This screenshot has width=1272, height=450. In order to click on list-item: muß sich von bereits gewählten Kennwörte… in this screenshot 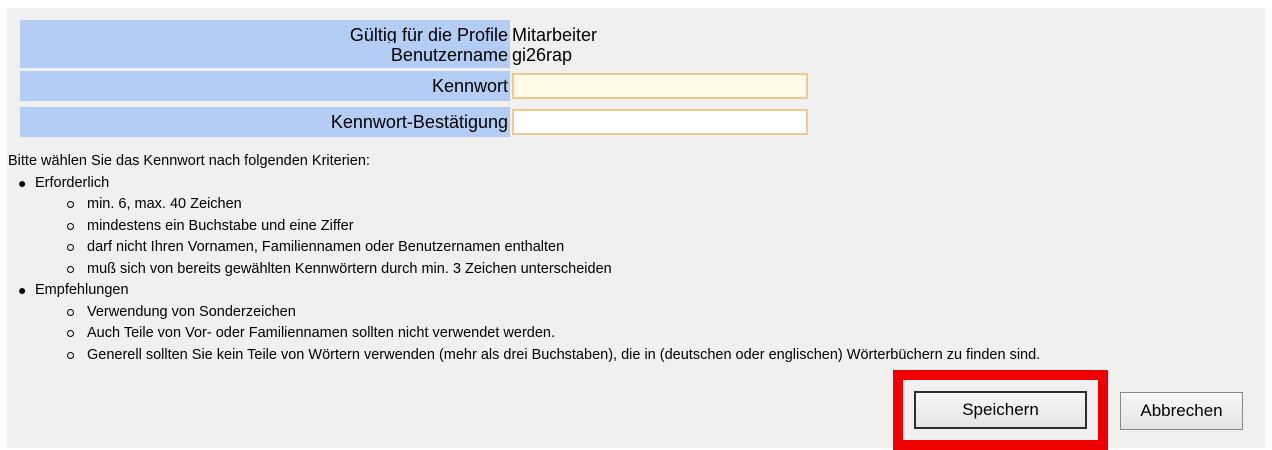, I will do `click(524, 270)`.